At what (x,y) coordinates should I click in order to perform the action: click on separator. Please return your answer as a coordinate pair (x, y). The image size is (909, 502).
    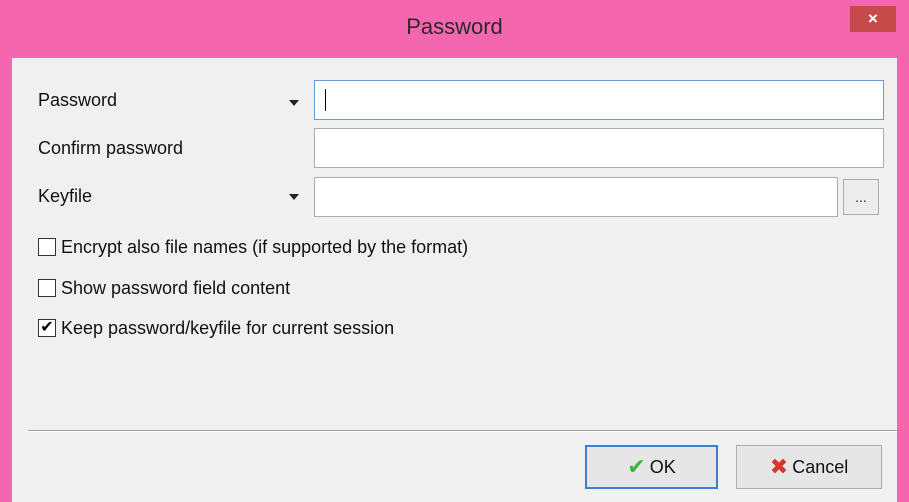
    Looking at the image, I should click on (462, 430).